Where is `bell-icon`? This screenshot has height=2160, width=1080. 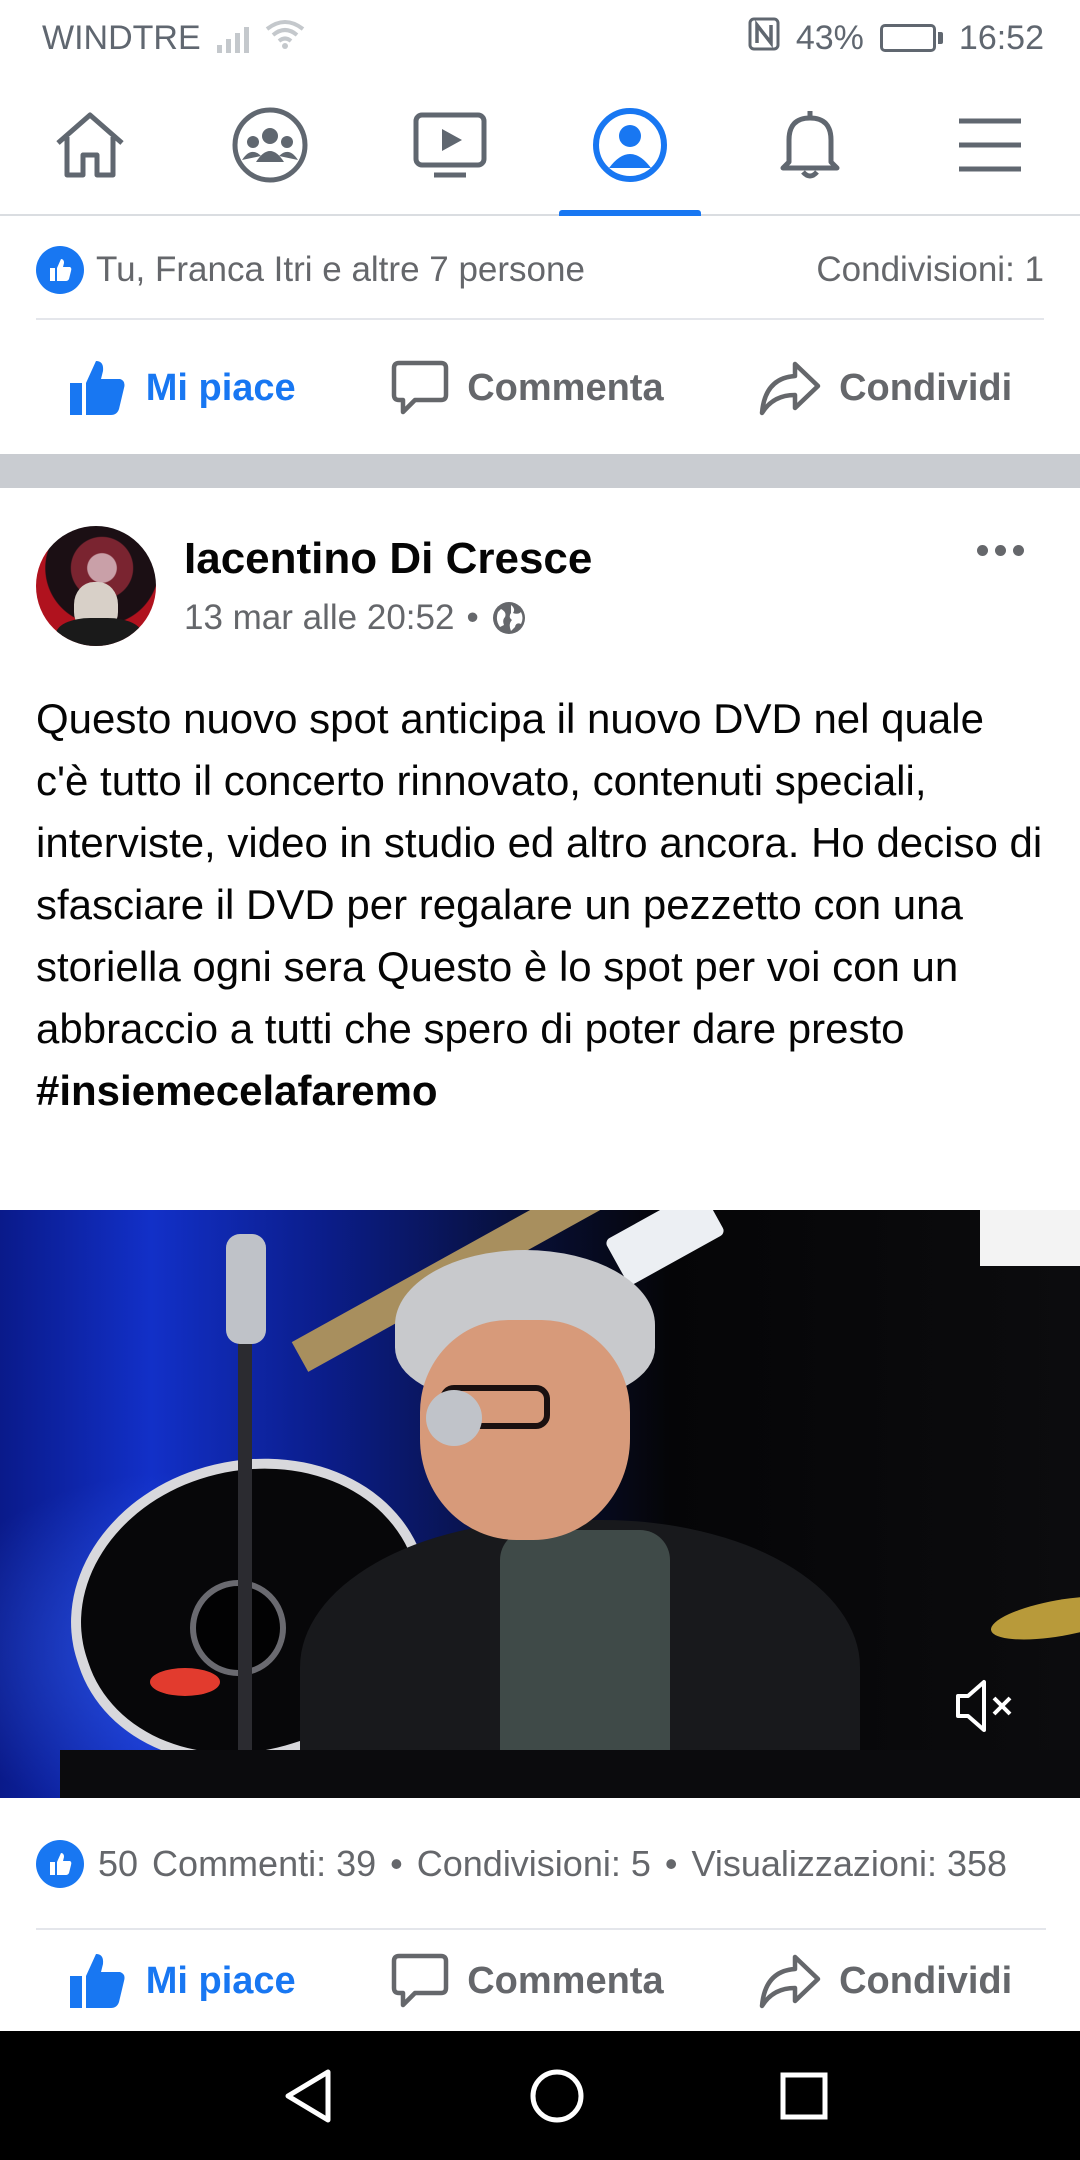 bell-icon is located at coordinates (810, 145).